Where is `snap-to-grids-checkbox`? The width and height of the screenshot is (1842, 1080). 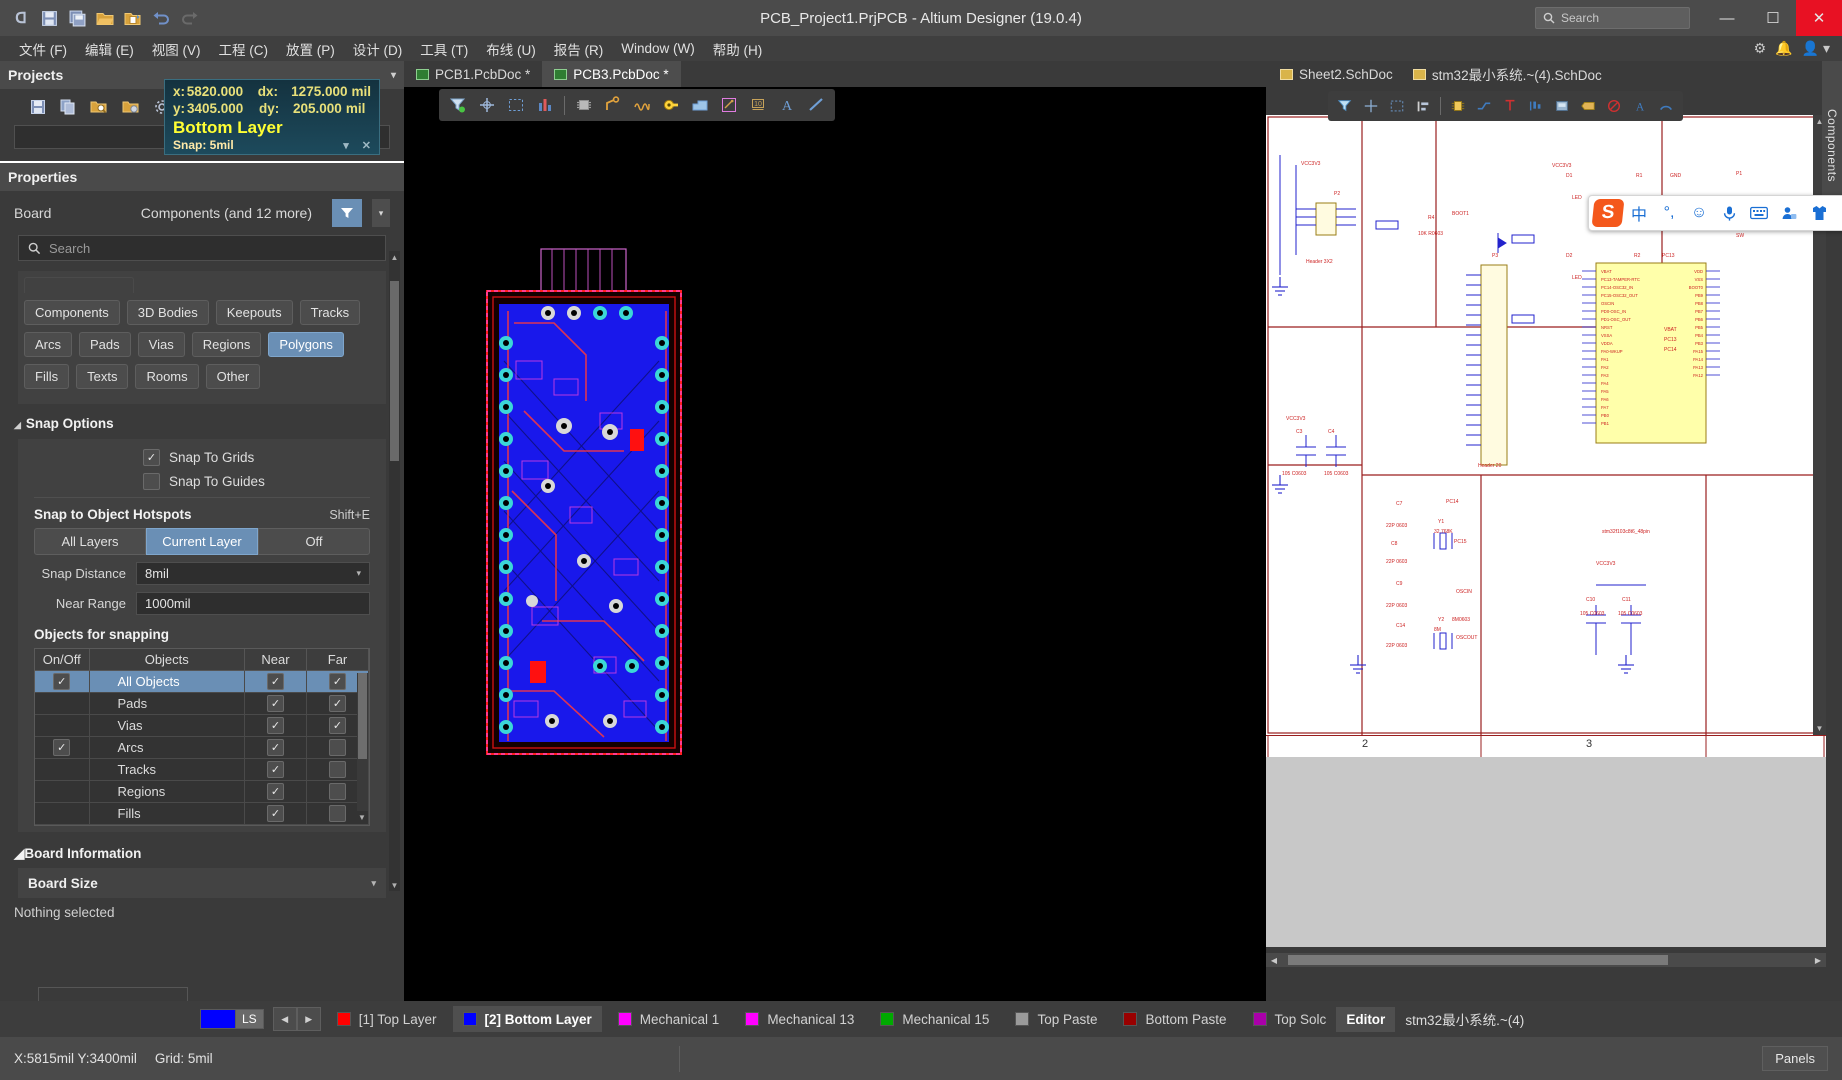 snap-to-grids-checkbox is located at coordinates (151, 457).